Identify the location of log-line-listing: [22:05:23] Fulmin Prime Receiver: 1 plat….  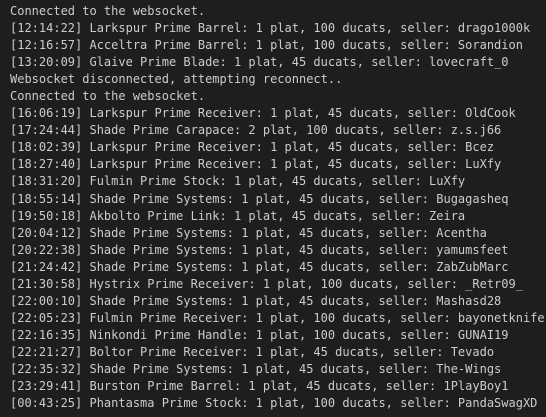
(277, 317).